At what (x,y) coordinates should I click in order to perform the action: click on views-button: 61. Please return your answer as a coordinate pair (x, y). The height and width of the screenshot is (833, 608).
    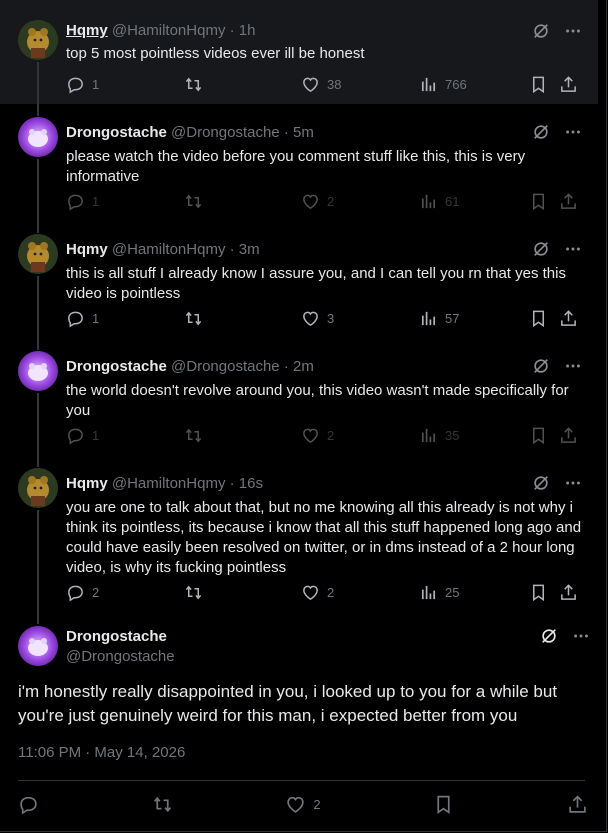
    Looking at the image, I should click on (474, 201).